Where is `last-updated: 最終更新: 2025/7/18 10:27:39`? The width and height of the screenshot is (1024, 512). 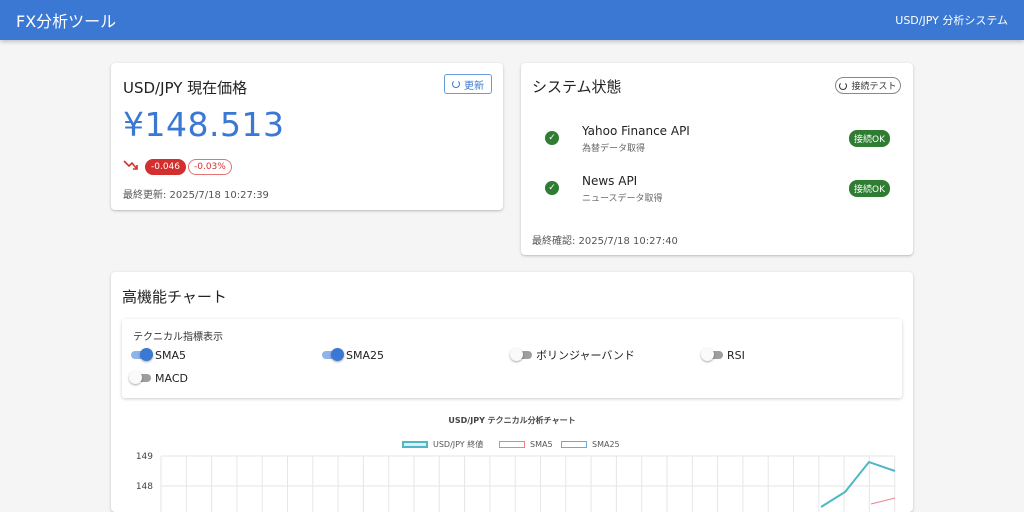 last-updated: 最終更新: 2025/7/18 10:27:39 is located at coordinates (196, 195).